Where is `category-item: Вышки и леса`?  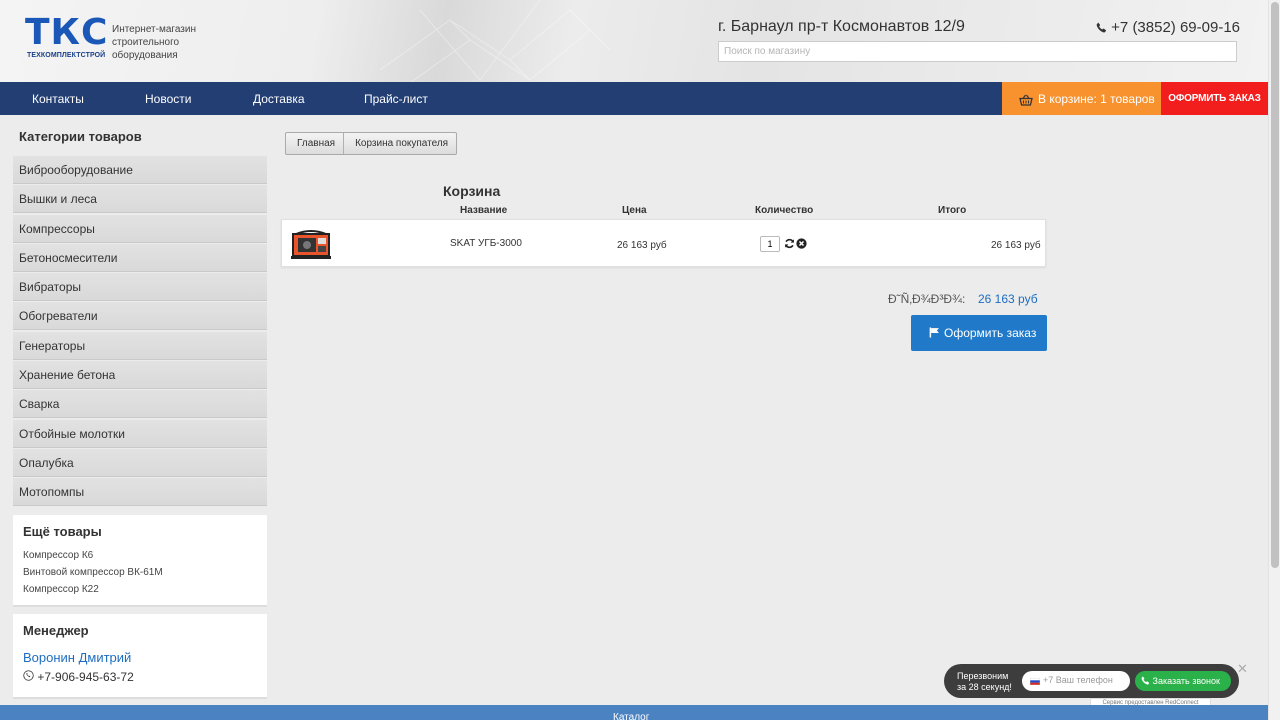
category-item: Вышки и леса is located at coordinates (140, 199).